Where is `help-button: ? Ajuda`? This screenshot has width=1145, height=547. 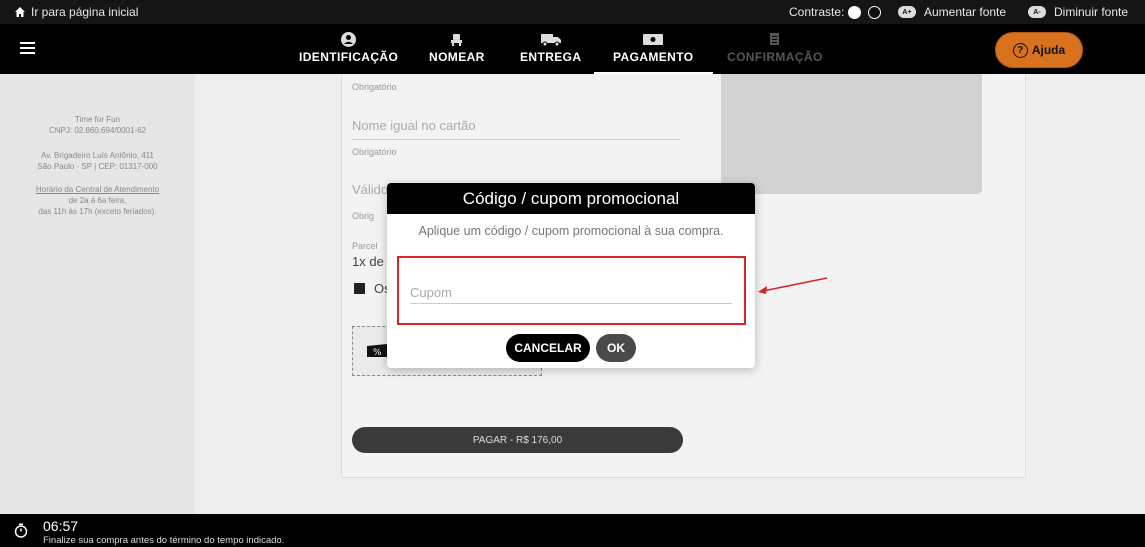
help-button: ? Ajuda is located at coordinates (1039, 50).